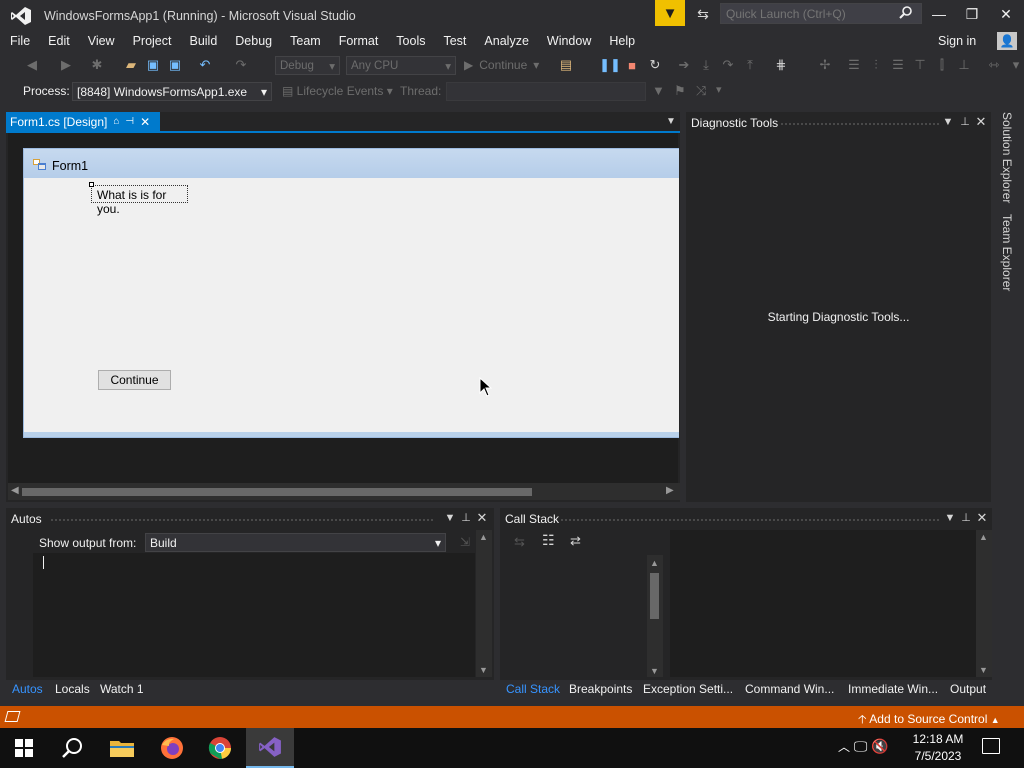  I want to click on form-label: What is is for you., so click(139, 200).